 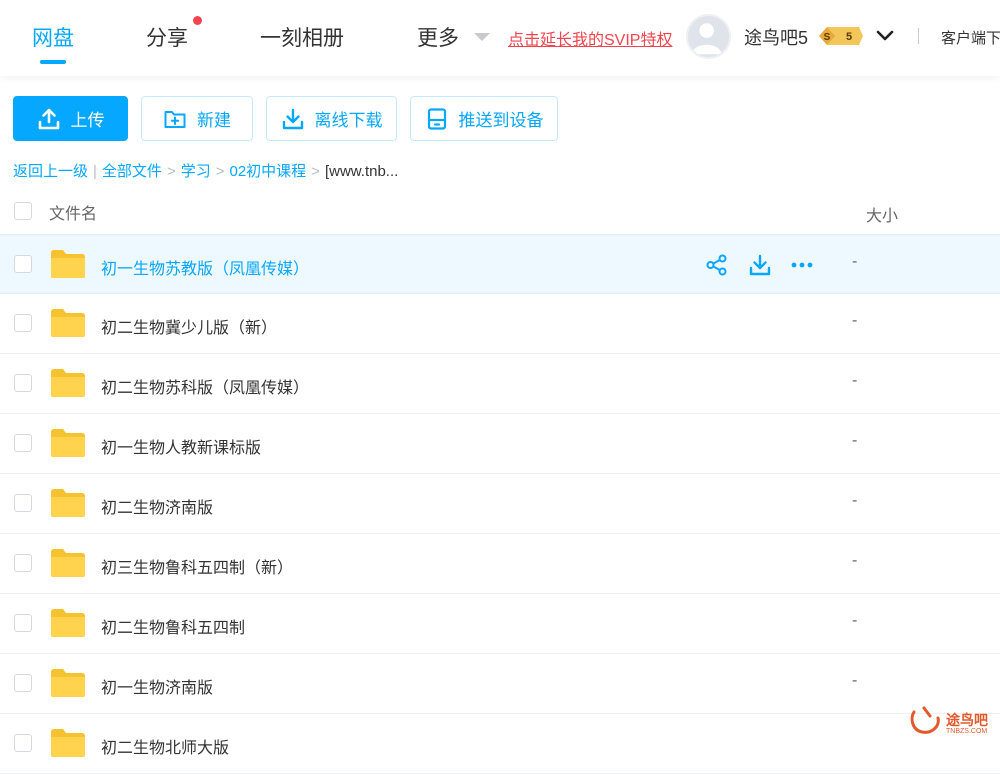 I want to click on svip-badge-icon: S 5, so click(x=841, y=36).